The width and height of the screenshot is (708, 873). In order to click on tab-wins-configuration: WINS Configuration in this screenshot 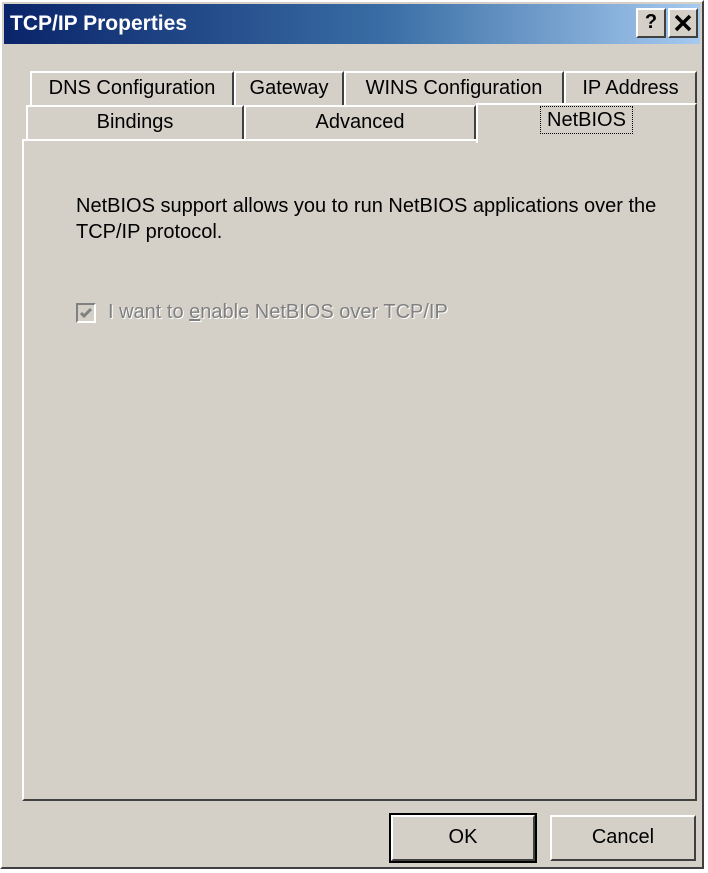, I will do `click(454, 88)`.